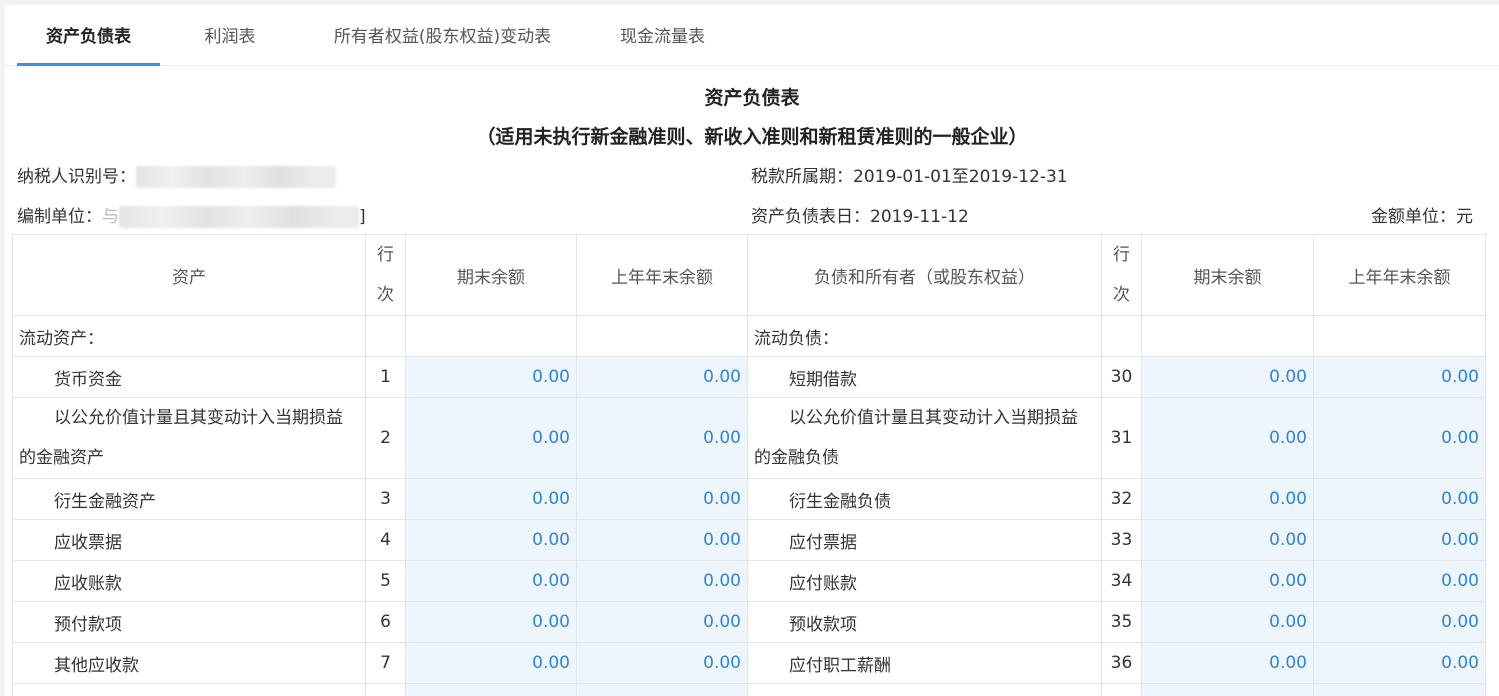 Image resolution: width=1499 pixels, height=696 pixels. I want to click on table-row: 货币资金 1 0.00 0.00 短期借款 30 0.00 0.00, so click(749, 377).